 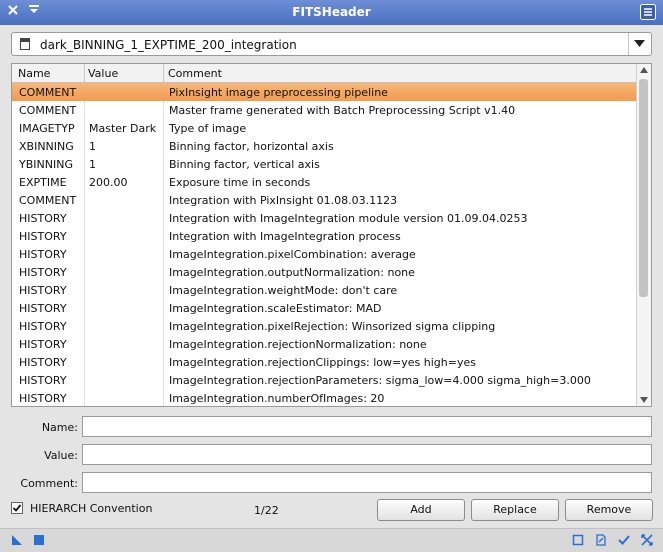 What do you see at coordinates (17, 540) in the screenshot?
I see `new-instance-icon` at bounding box center [17, 540].